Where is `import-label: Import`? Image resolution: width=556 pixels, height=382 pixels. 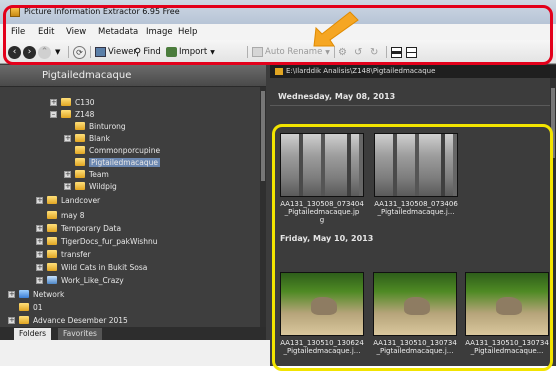 import-label: Import is located at coordinates (193, 52).